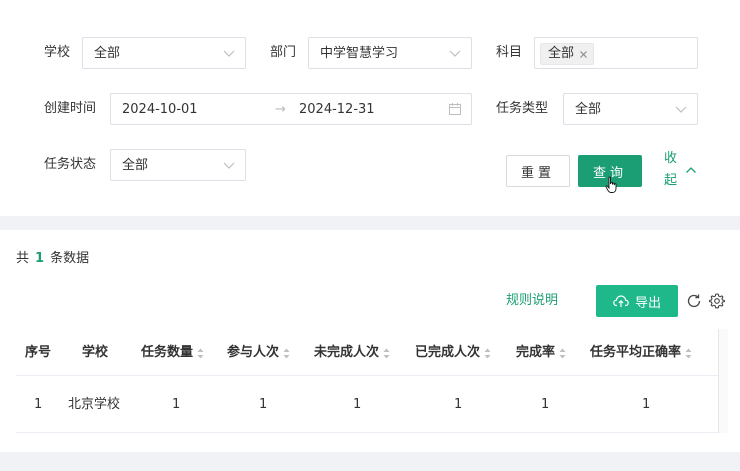 Image resolution: width=740 pixels, height=471 pixels. What do you see at coordinates (178, 165) in the screenshot?
I see `task-status-select: 全部` at bounding box center [178, 165].